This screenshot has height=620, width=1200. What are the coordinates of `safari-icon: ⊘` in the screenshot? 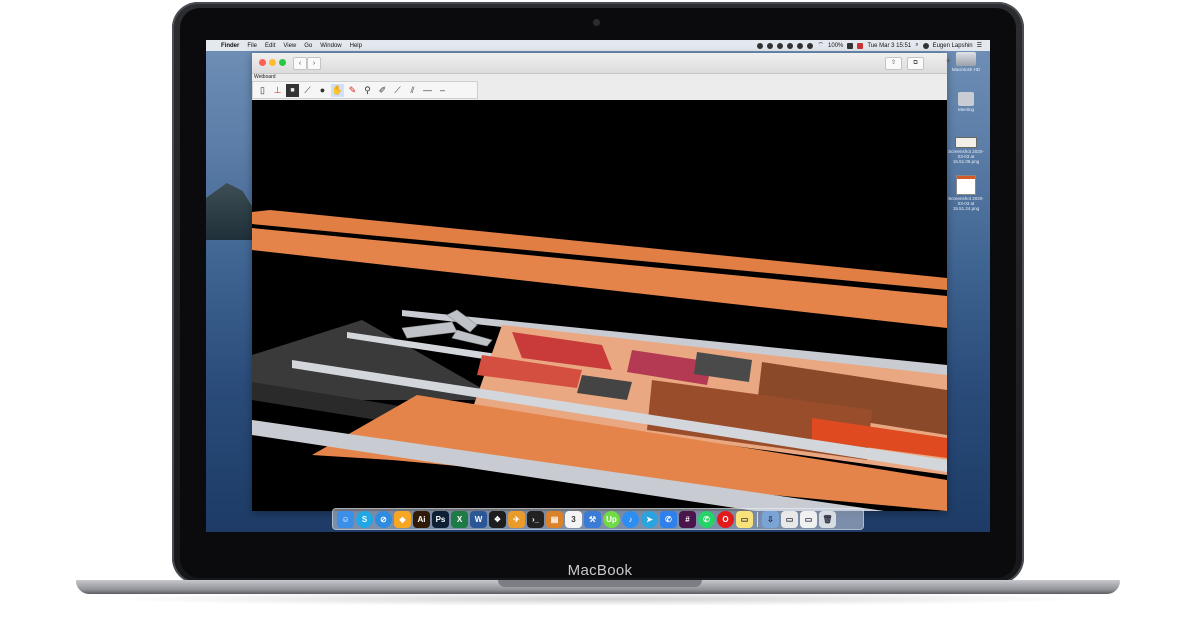 It's located at (383, 519).